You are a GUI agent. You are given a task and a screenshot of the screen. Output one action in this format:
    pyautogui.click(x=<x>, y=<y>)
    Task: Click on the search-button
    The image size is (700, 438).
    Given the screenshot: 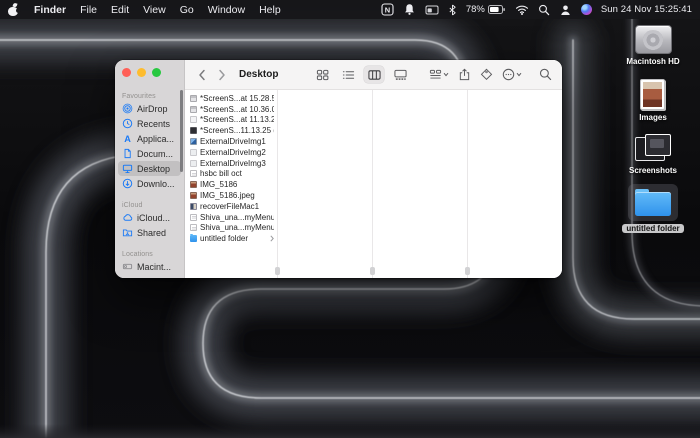 What is the action you would take?
    pyautogui.click(x=545, y=75)
    